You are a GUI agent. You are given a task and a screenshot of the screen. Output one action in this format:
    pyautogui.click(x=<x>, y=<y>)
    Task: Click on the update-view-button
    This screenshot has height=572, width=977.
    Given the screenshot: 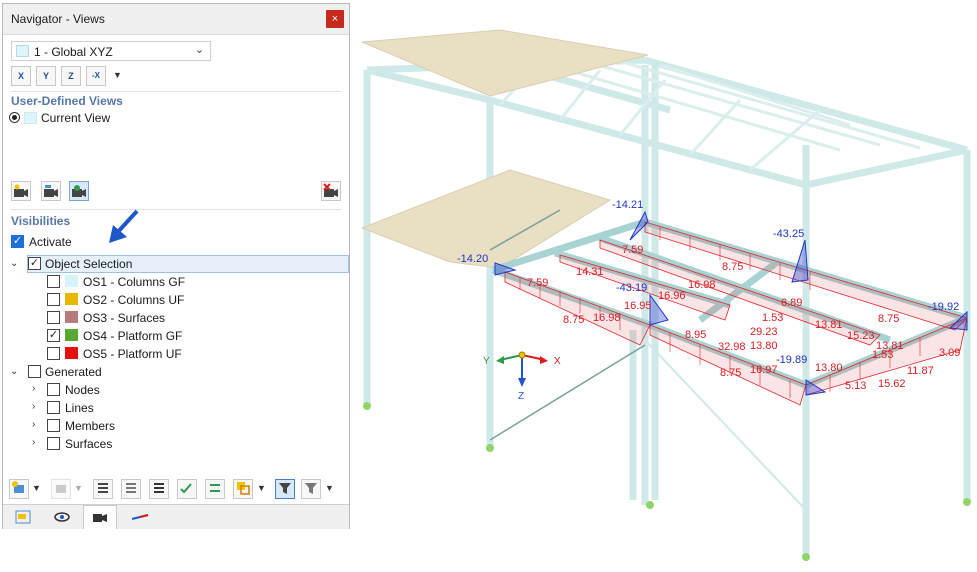 What is the action you would take?
    pyautogui.click(x=51, y=191)
    